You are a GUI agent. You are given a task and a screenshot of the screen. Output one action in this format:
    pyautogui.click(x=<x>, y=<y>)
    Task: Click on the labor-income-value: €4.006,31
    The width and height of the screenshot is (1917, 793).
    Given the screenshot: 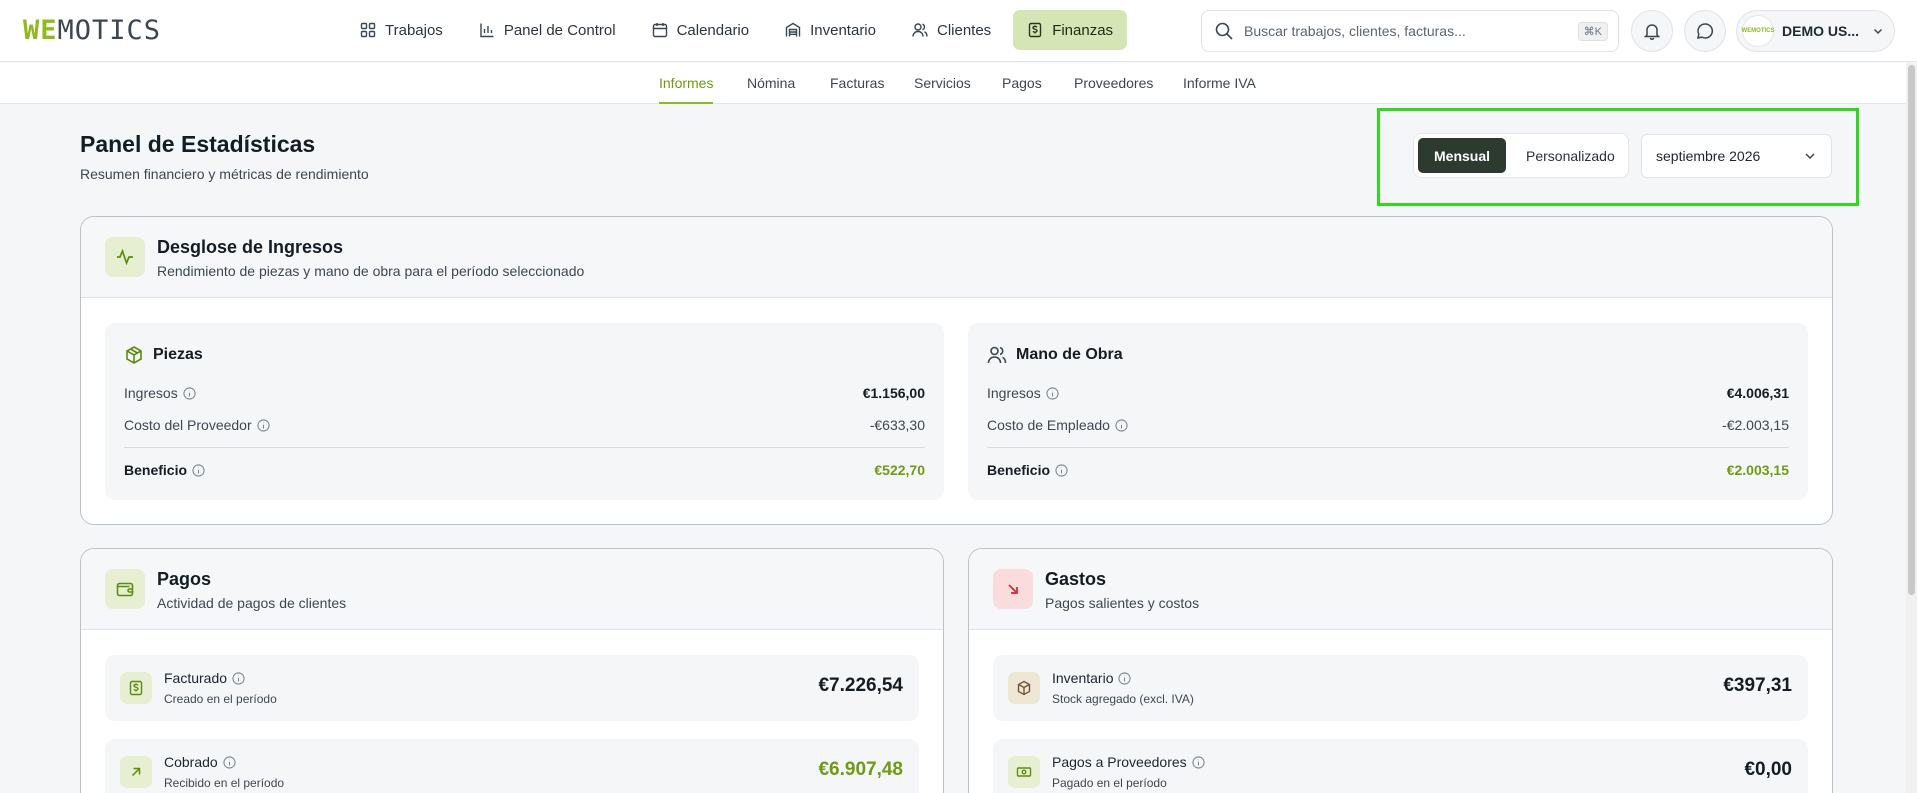 What is the action you would take?
    pyautogui.click(x=1757, y=393)
    